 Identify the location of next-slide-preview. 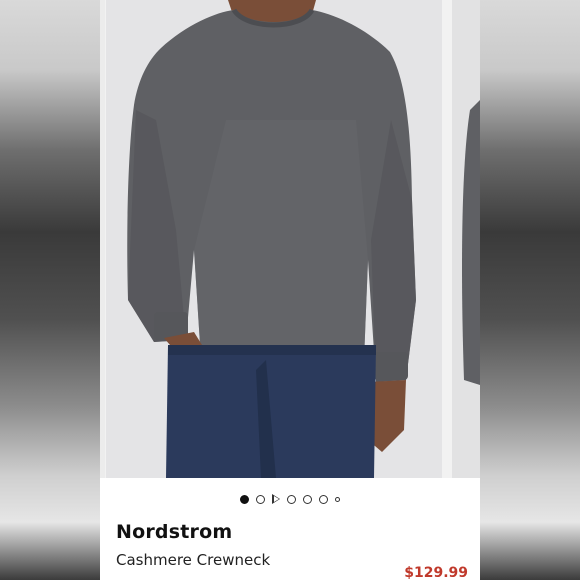
(471, 242).